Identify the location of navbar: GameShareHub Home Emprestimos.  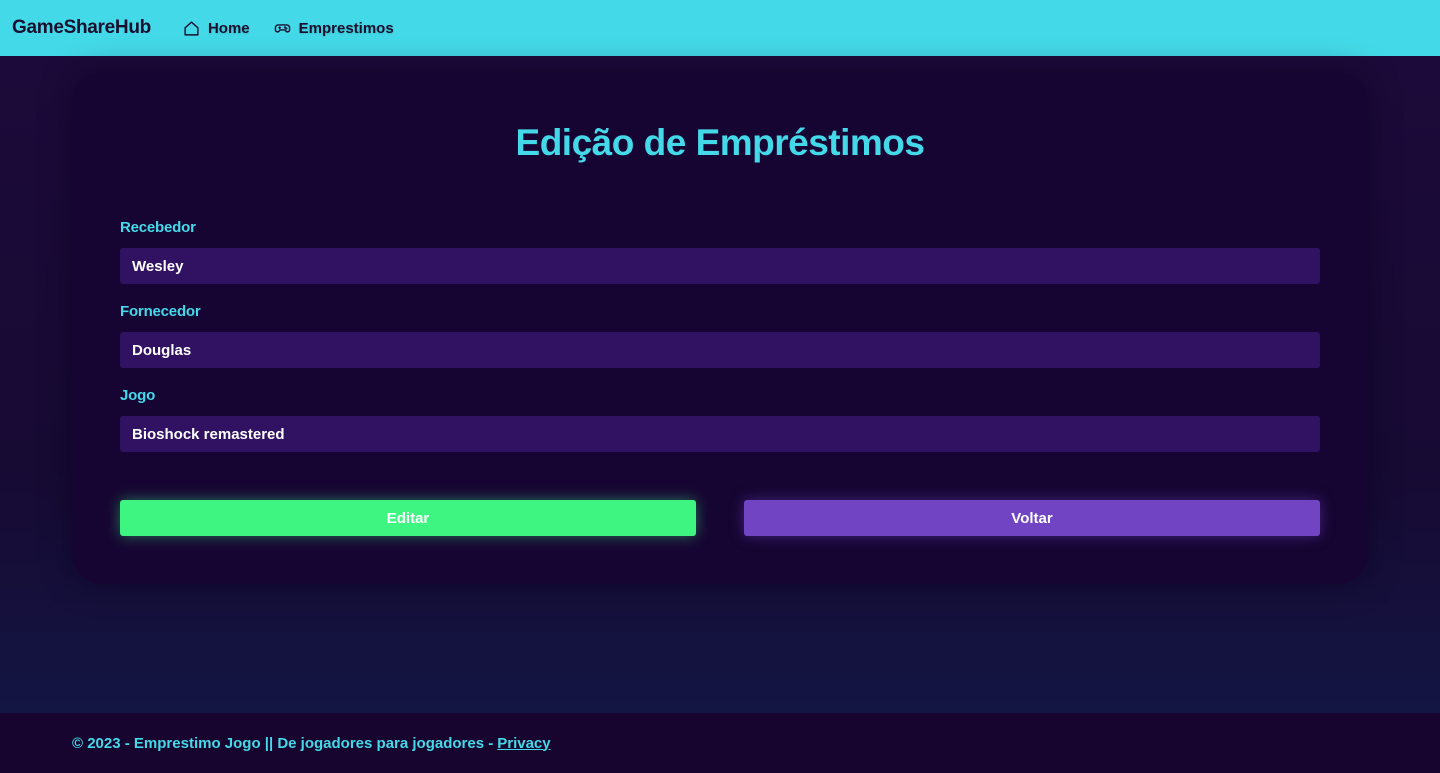
(720, 28).